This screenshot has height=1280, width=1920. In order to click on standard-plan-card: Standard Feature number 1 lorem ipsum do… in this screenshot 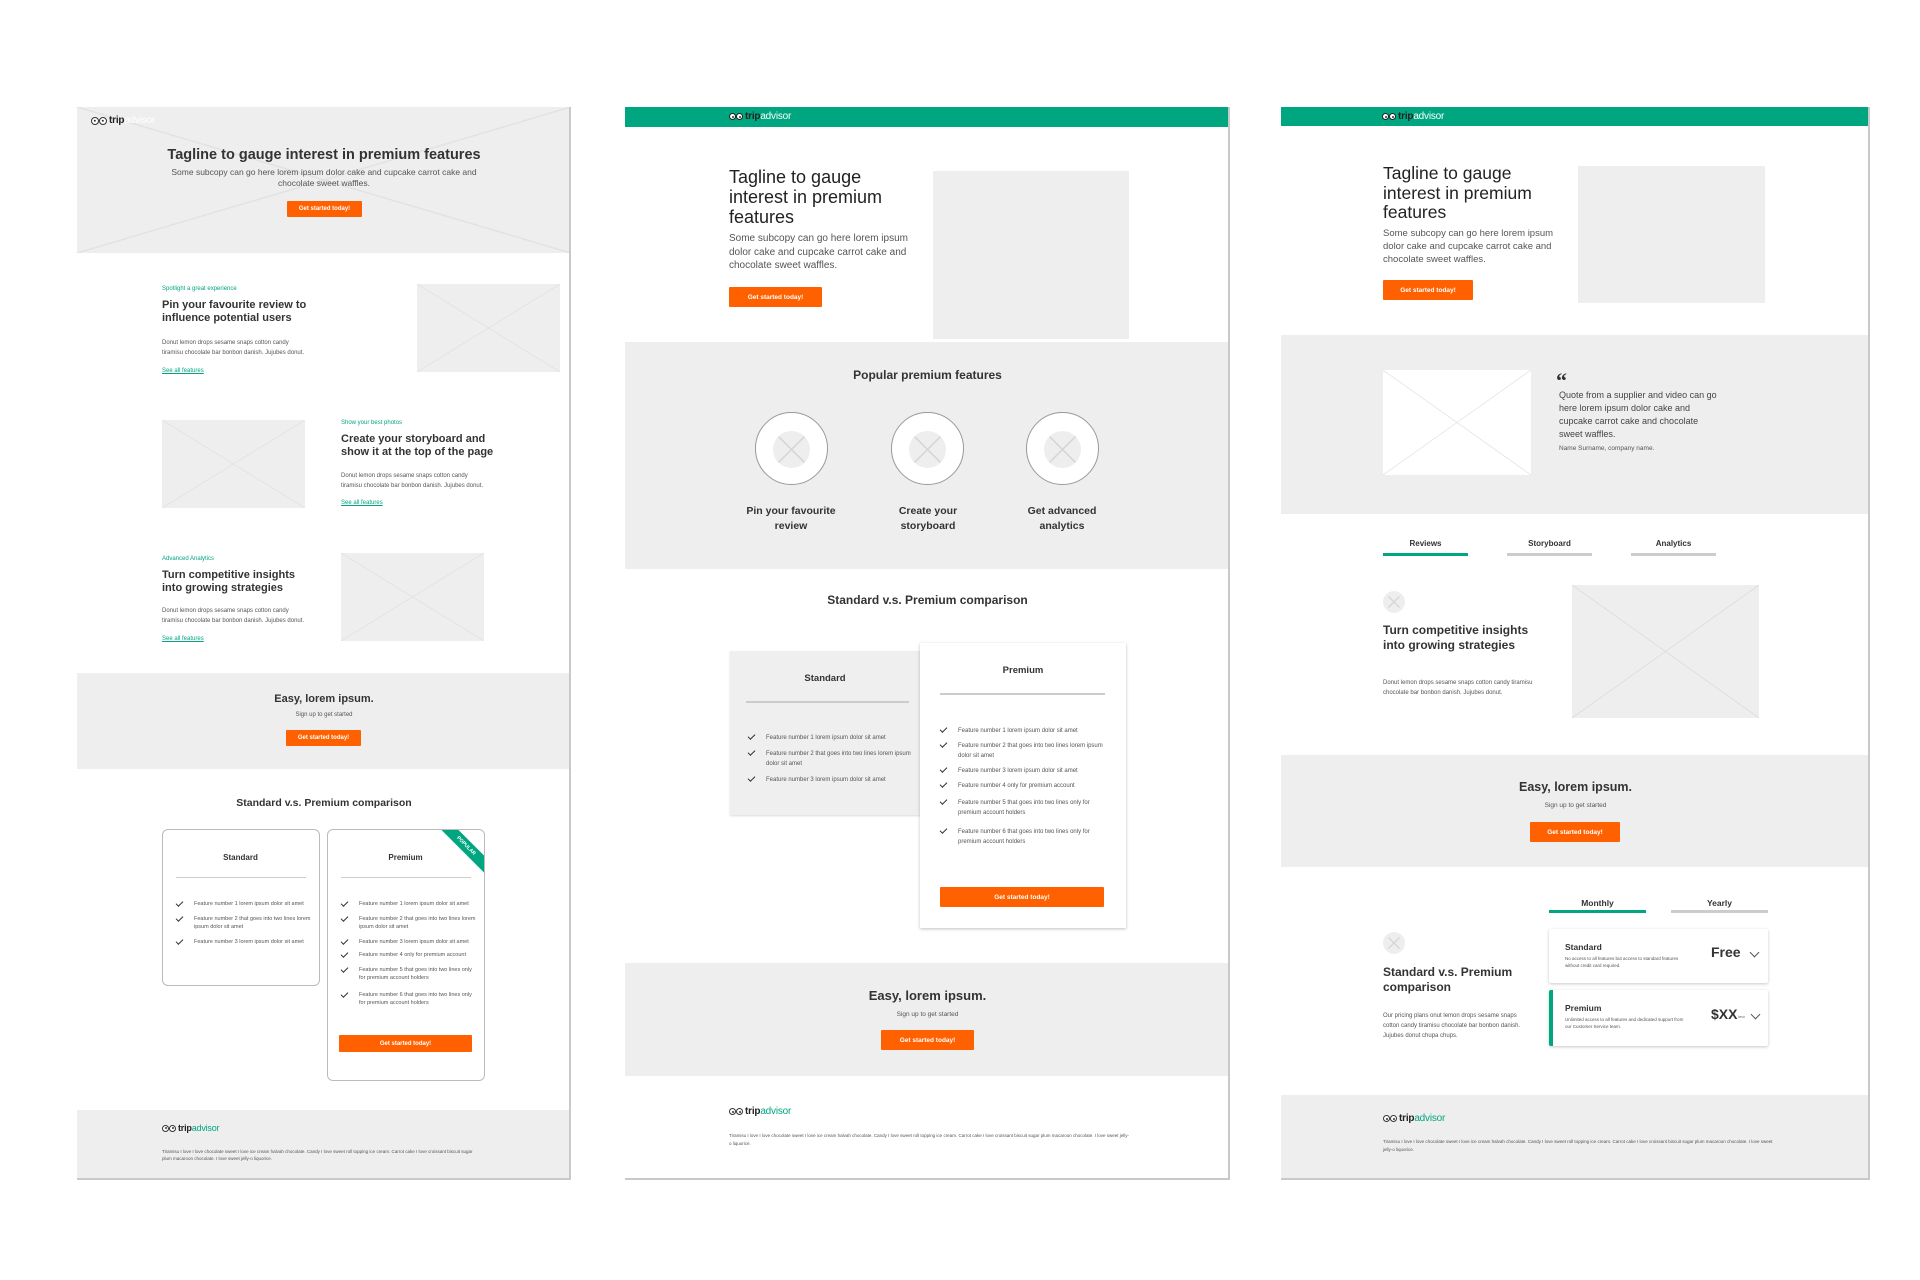, I will do `click(825, 733)`.